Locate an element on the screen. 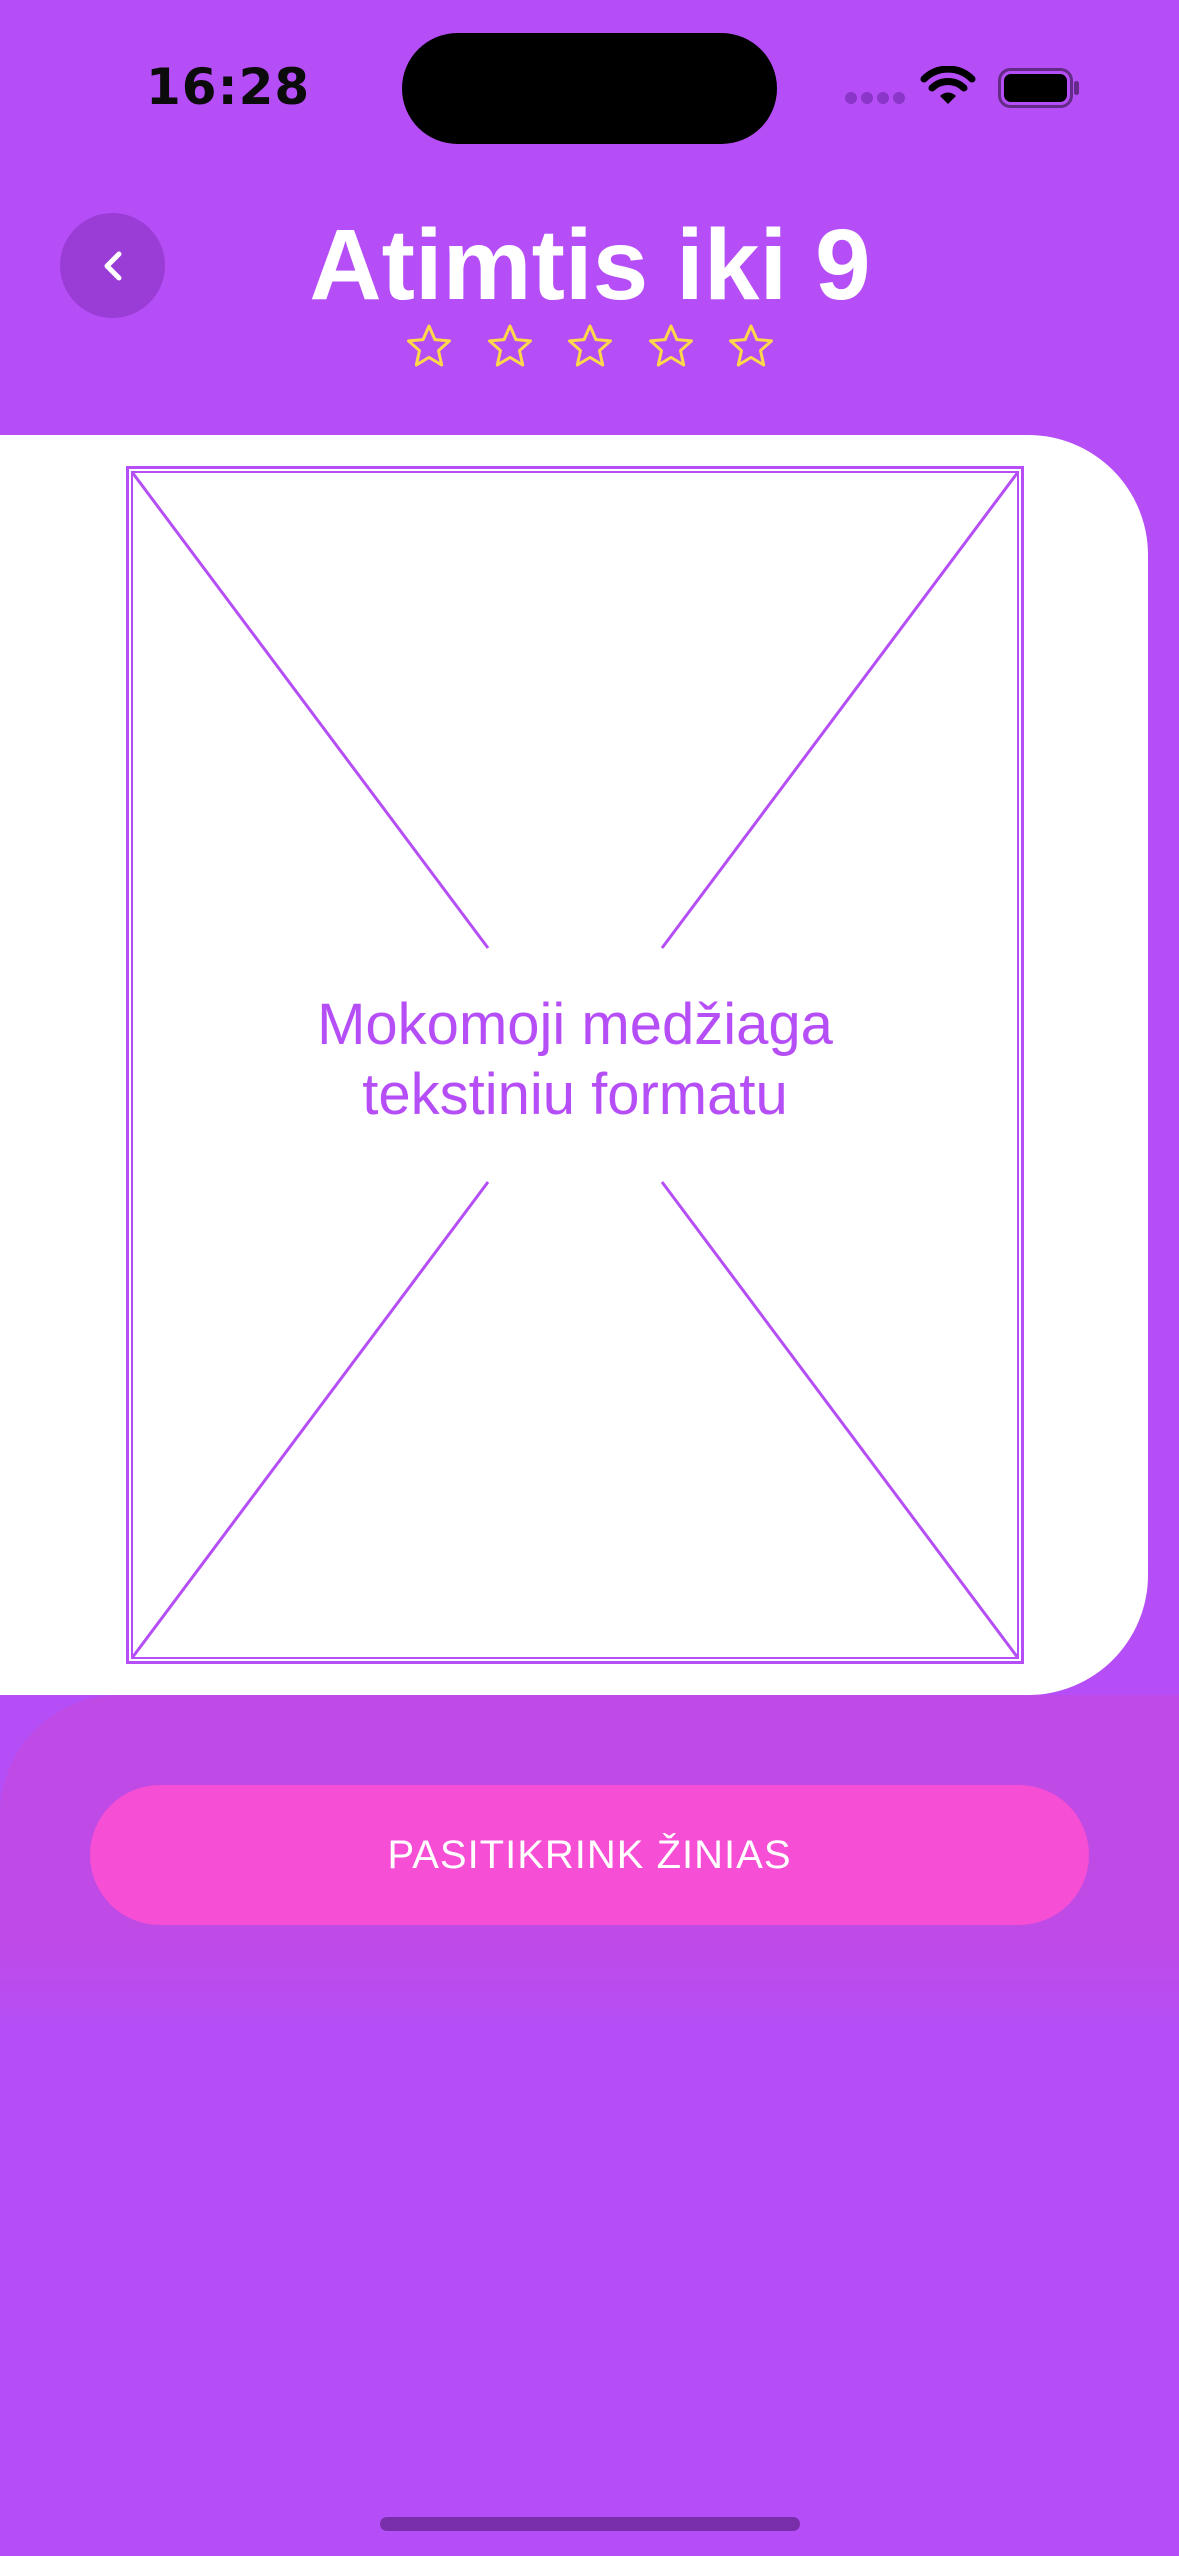  placeholder-line-1: Mokomoji medžiaga is located at coordinates (575, 1024).